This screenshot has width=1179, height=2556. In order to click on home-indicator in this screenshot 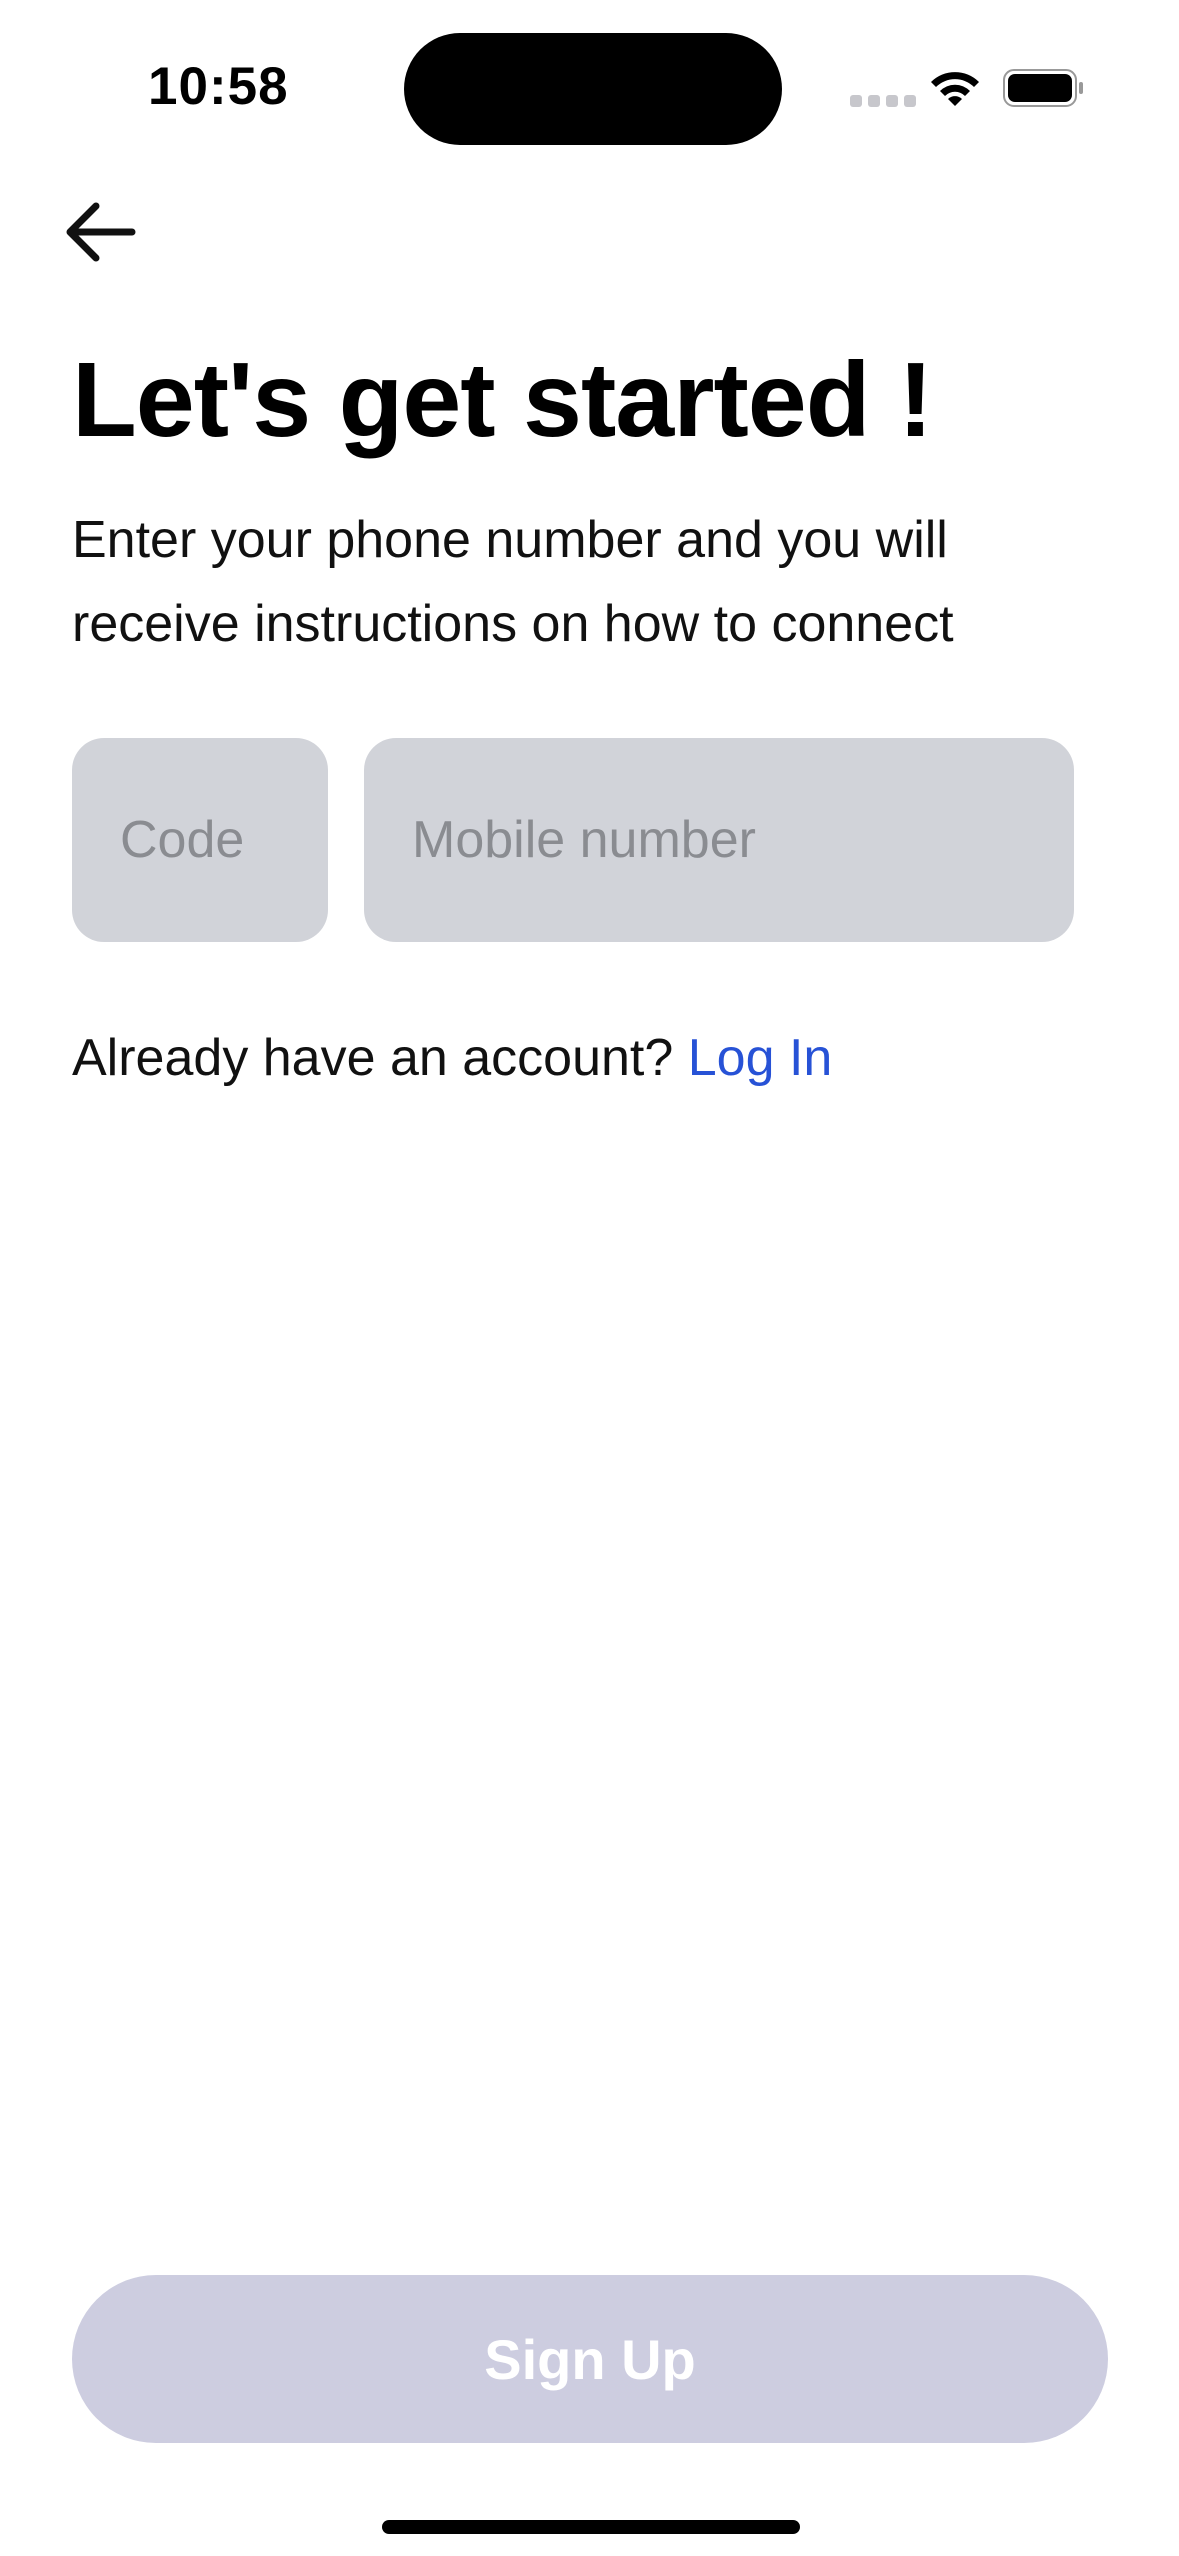, I will do `click(591, 2527)`.